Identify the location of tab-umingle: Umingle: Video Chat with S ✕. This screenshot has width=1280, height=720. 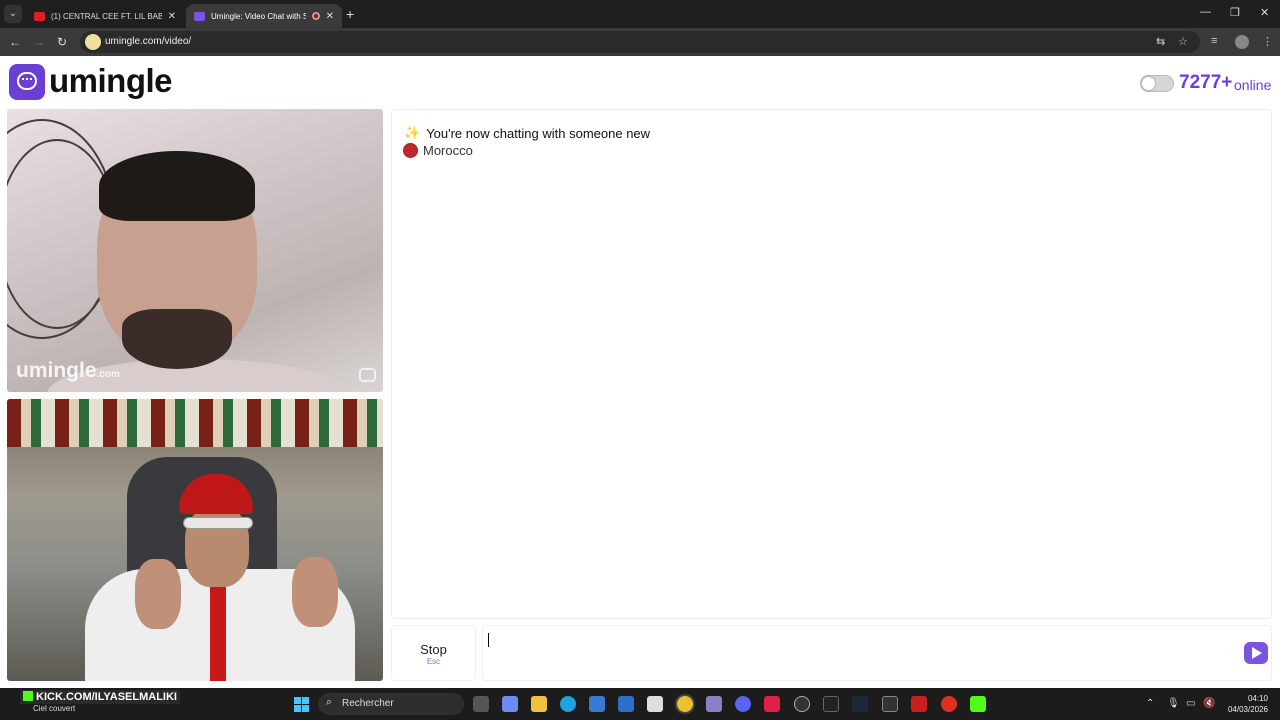
(264, 16).